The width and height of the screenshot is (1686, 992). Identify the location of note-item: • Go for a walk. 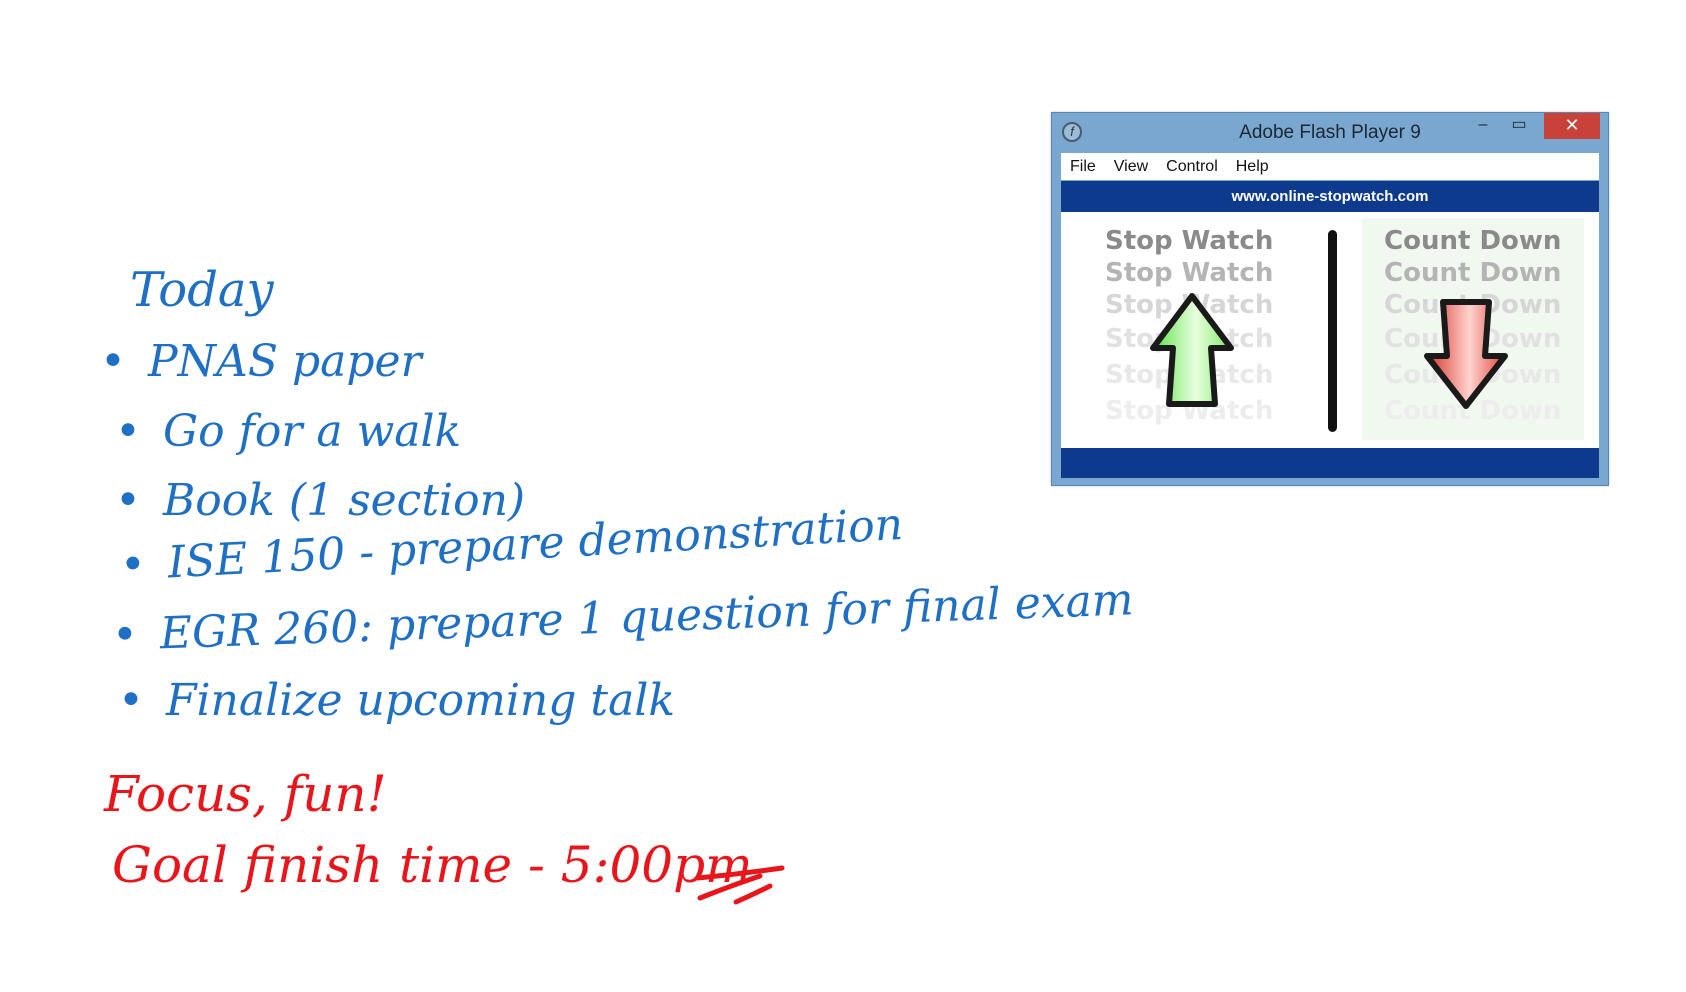
(288, 431).